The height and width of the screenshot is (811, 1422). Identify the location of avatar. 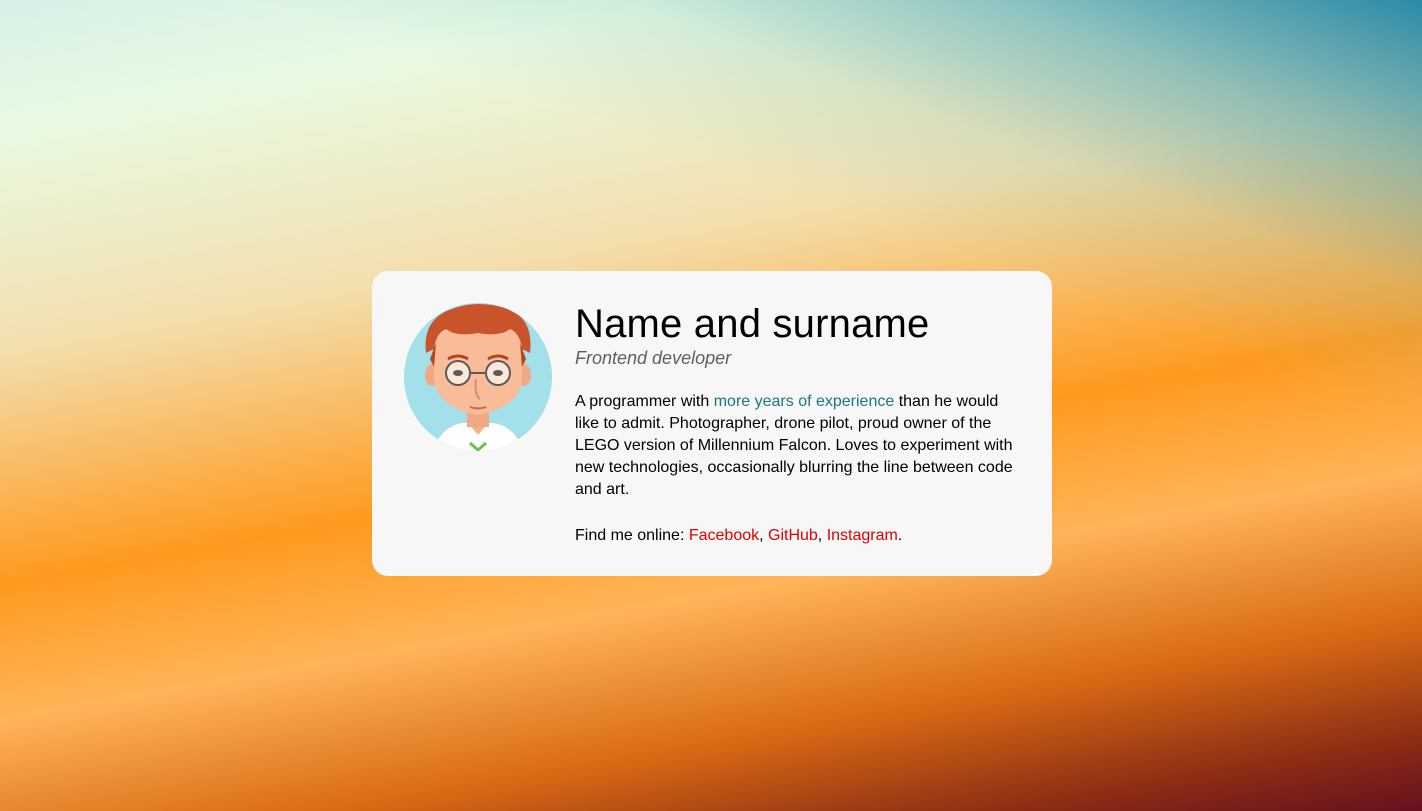
(478, 377).